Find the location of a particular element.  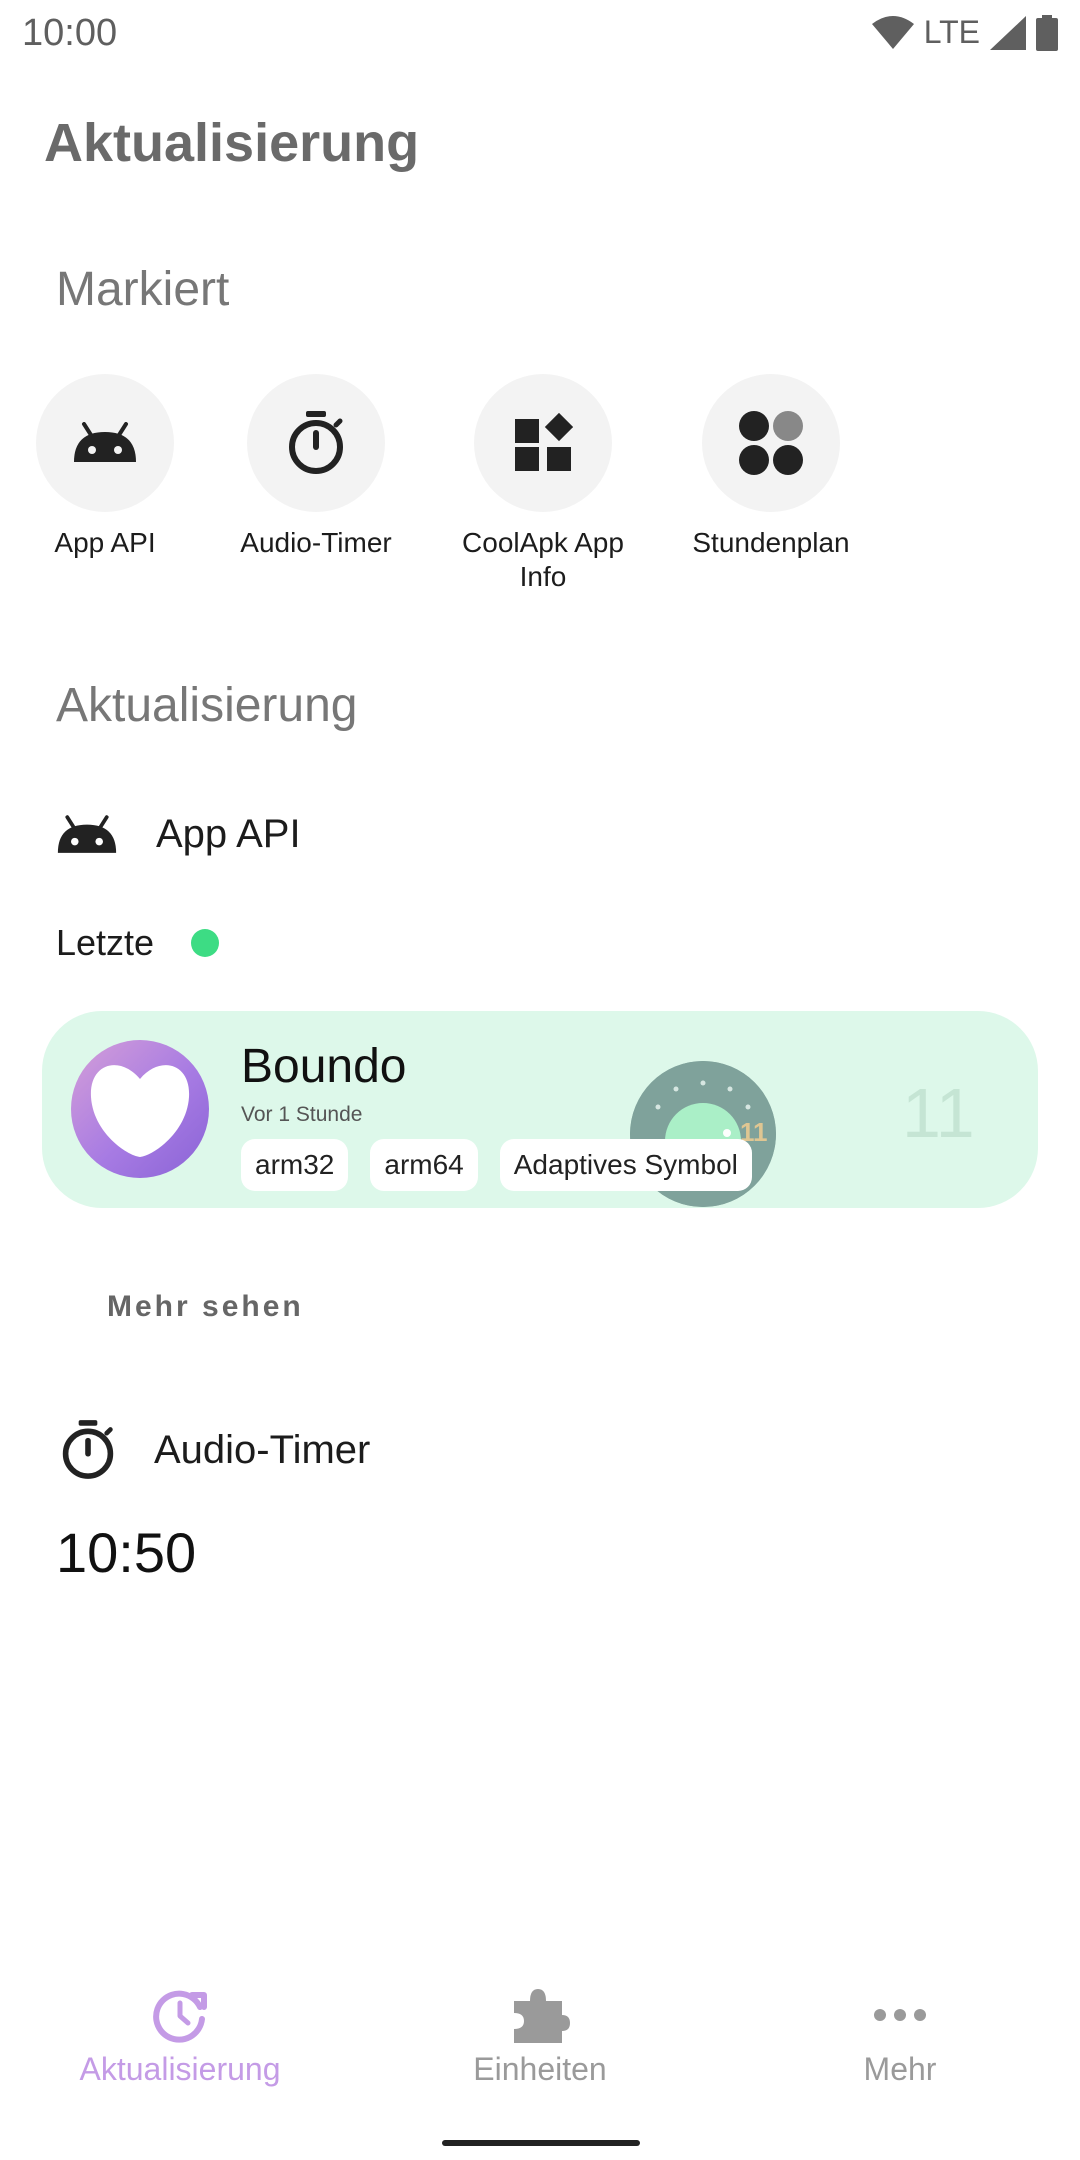

tag-chip: Adaptives Symbol is located at coordinates (625, 1165).